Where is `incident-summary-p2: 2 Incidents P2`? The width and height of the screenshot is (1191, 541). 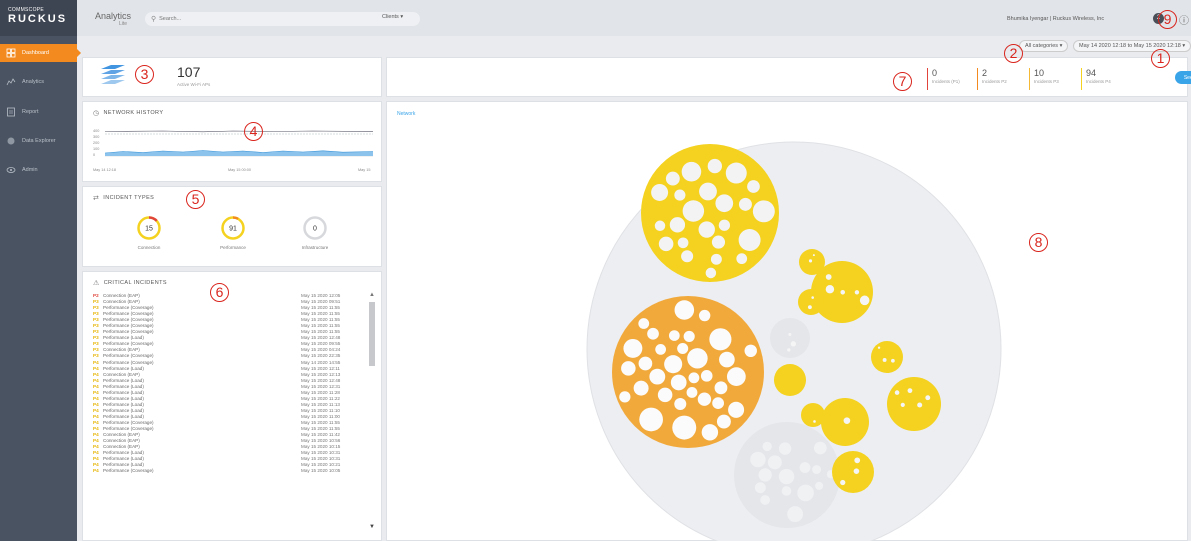
incident-summary-p2: 2 Incidents P2 is located at coordinates (992, 79).